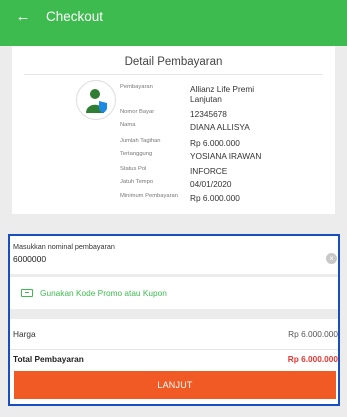 The width and height of the screenshot is (347, 417). Describe the element at coordinates (64, 246) in the screenshot. I see `payment-amount-label: Masukkan nominal pembayaran` at that location.